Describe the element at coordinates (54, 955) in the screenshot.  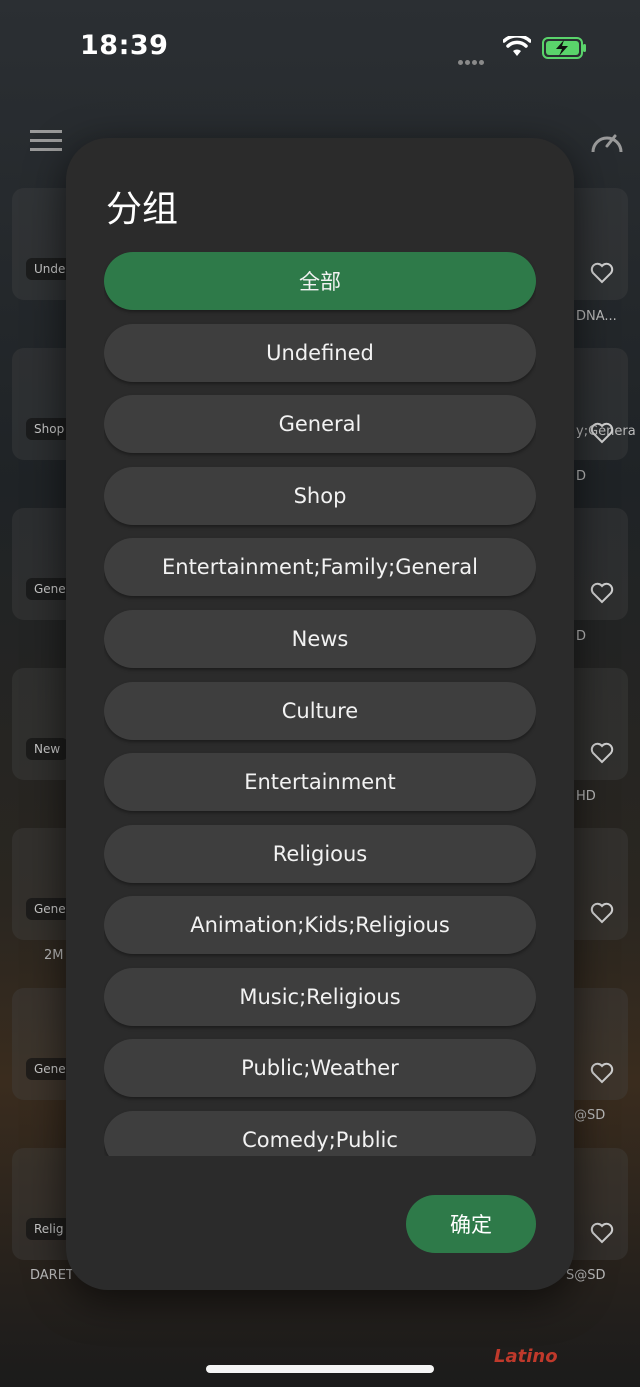
I see `bg-channel-name: 2M` at that location.